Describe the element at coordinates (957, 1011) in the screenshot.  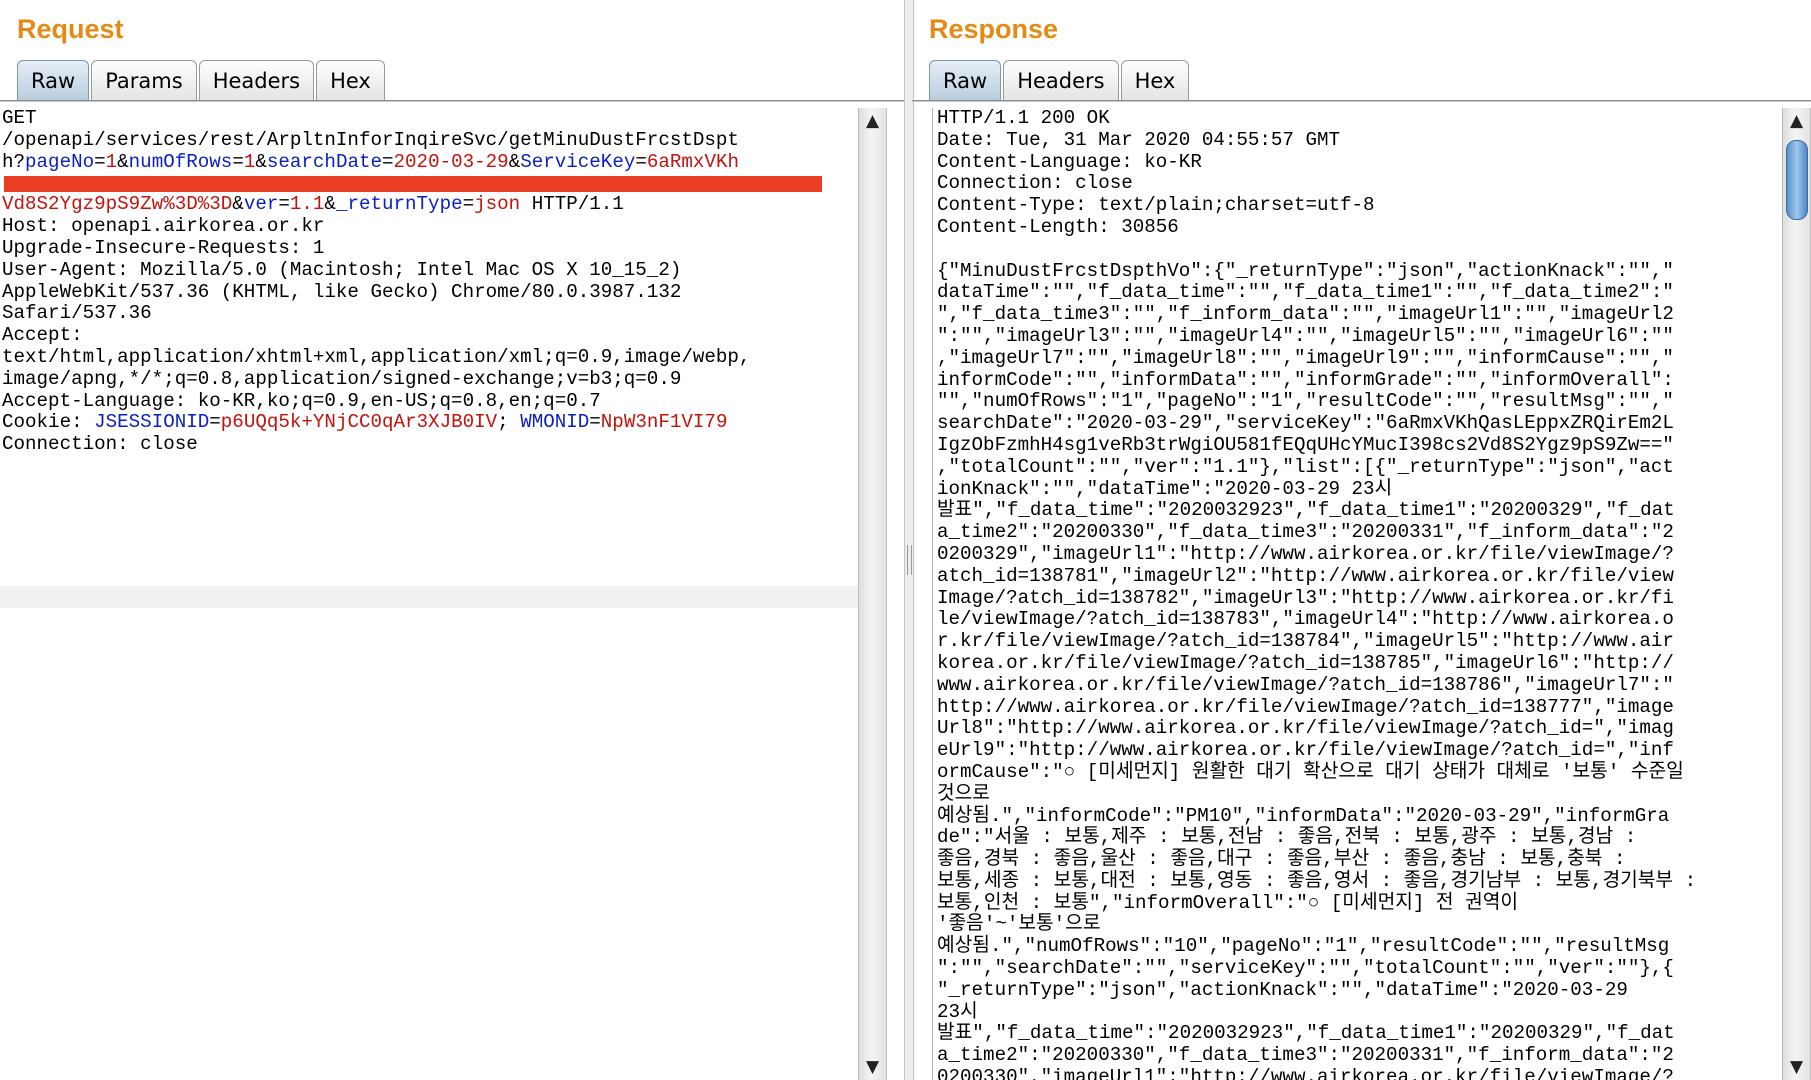
I see `response-line: 23시` at that location.